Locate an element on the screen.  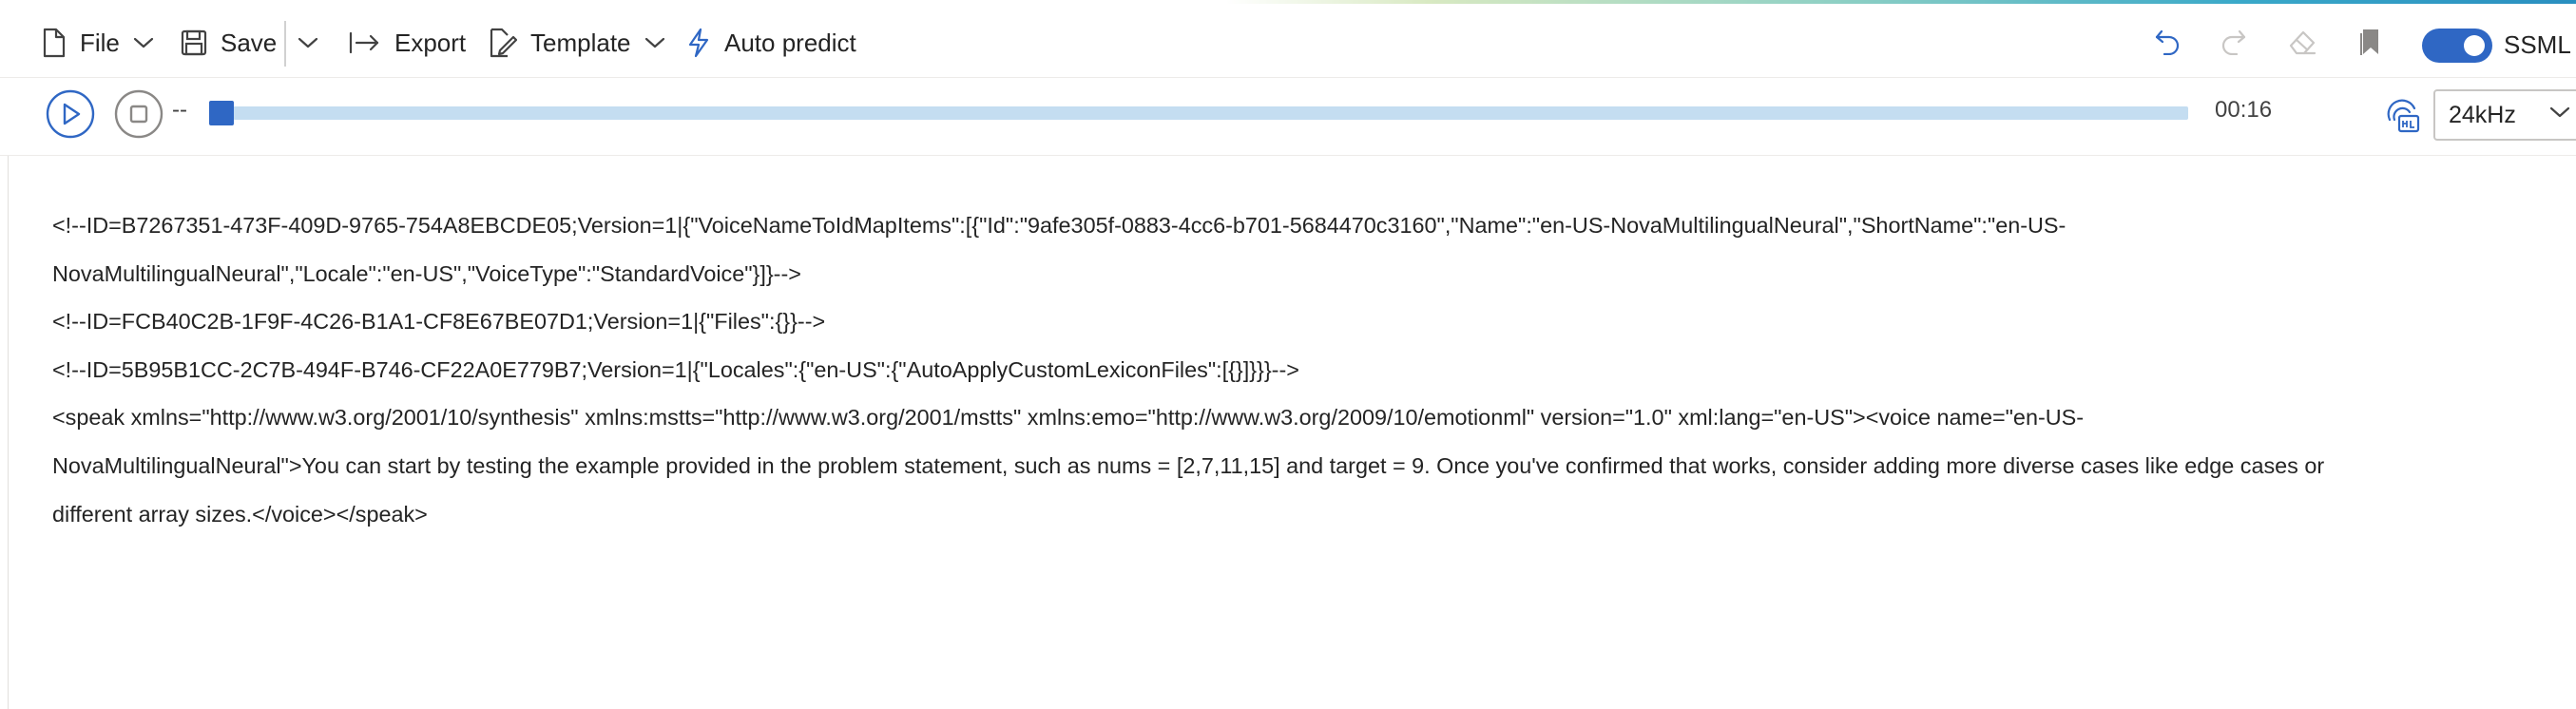
stop-icon is located at coordinates (138, 116).